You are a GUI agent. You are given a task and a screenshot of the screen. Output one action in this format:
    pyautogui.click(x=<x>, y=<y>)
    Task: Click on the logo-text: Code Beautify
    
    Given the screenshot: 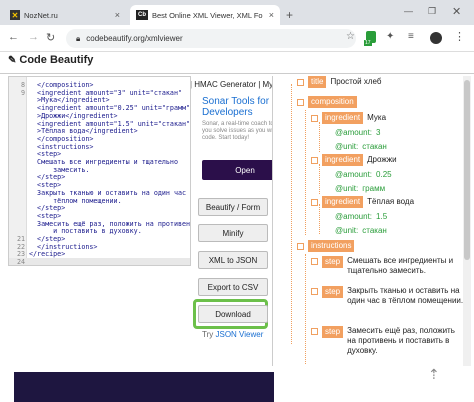 What is the action you would take?
    pyautogui.click(x=56, y=60)
    